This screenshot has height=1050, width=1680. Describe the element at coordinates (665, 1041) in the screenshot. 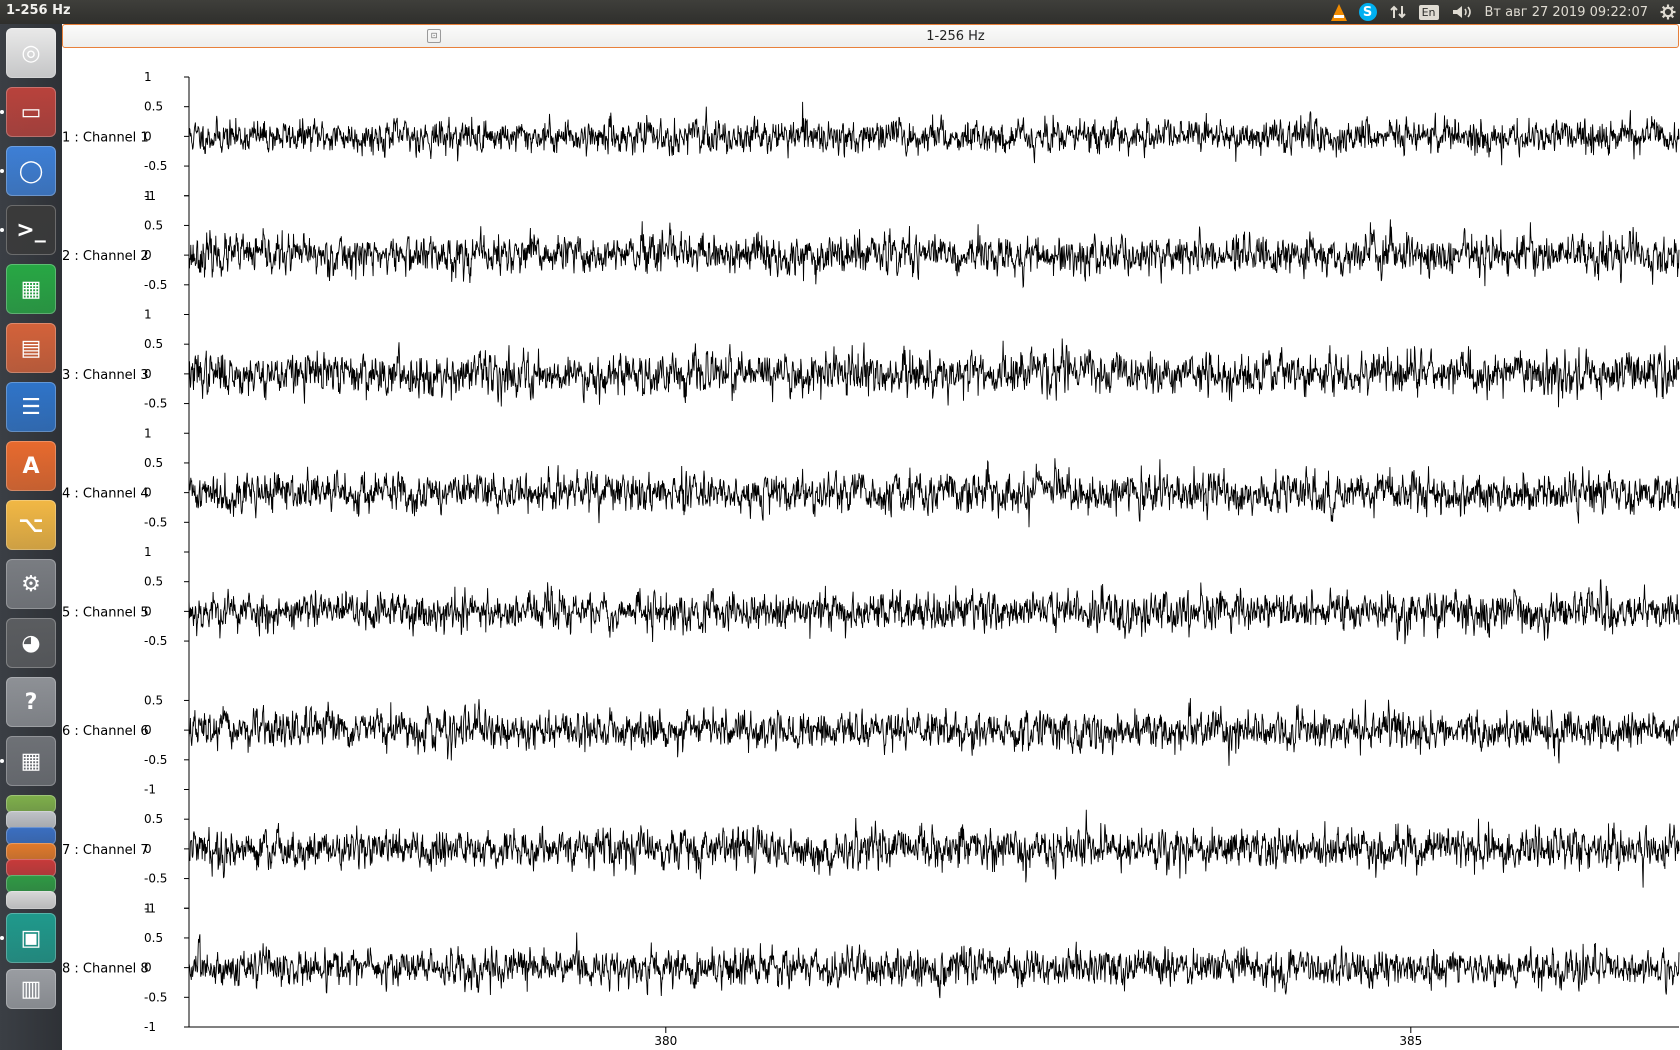

I see `x-tick-label: 380` at that location.